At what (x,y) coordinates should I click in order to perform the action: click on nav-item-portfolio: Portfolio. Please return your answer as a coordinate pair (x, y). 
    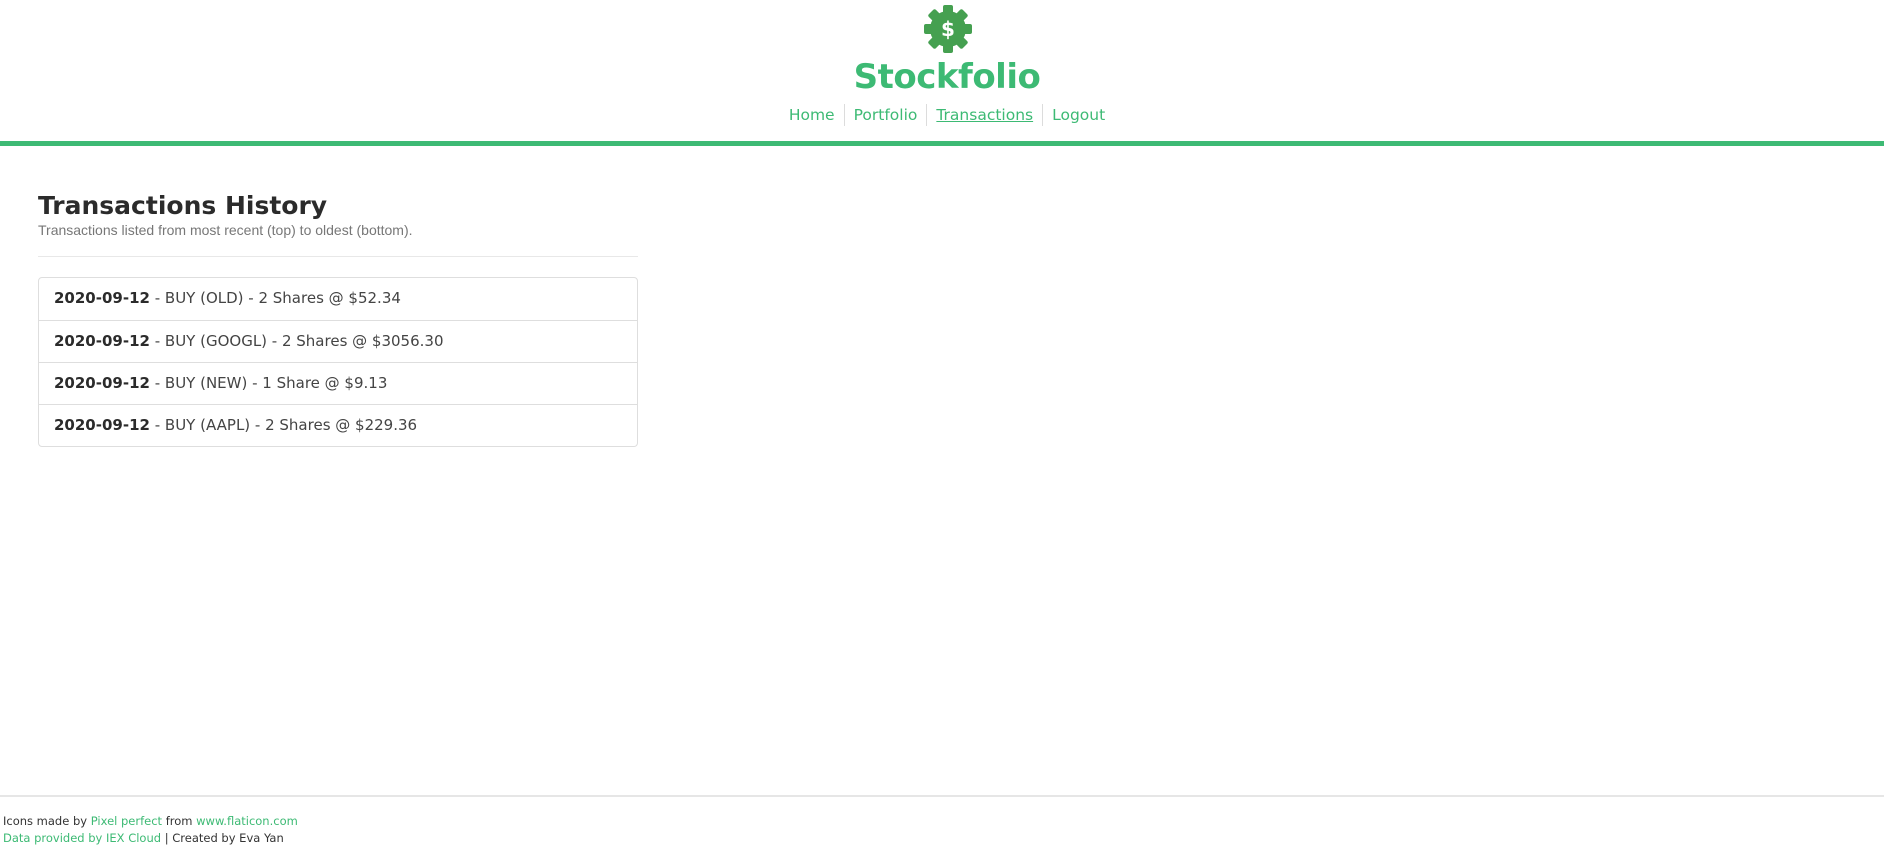
    Looking at the image, I should click on (885, 115).